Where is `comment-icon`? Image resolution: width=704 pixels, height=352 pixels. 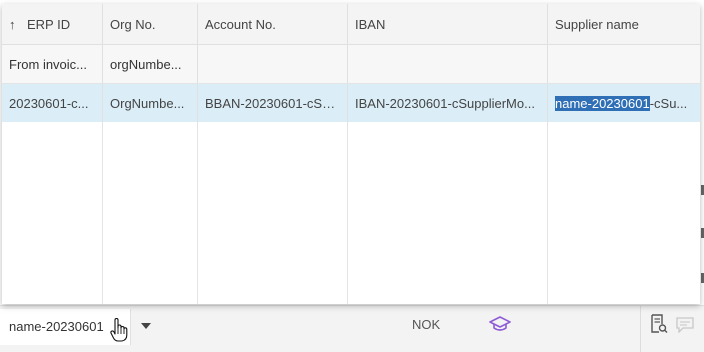 comment-icon is located at coordinates (685, 325).